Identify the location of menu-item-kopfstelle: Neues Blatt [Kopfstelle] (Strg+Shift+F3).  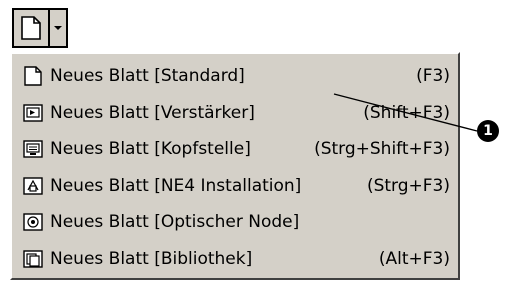
(235, 149).